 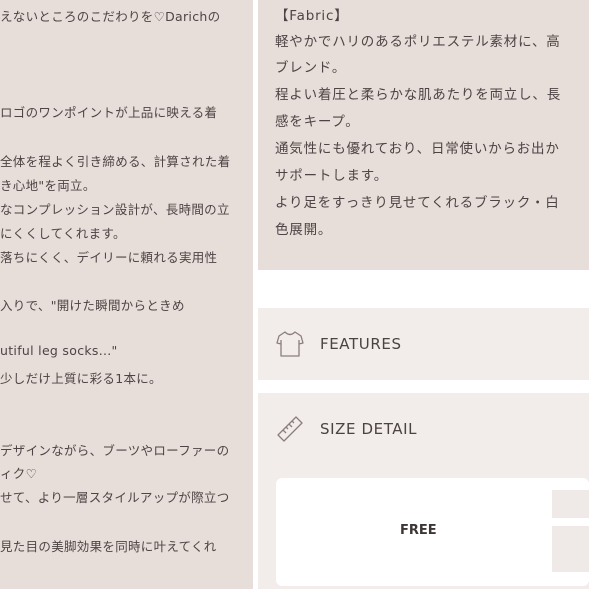 What do you see at coordinates (115, 209) in the screenshot?
I see `description-line: なコンプレッション設計が、長時間の立` at bounding box center [115, 209].